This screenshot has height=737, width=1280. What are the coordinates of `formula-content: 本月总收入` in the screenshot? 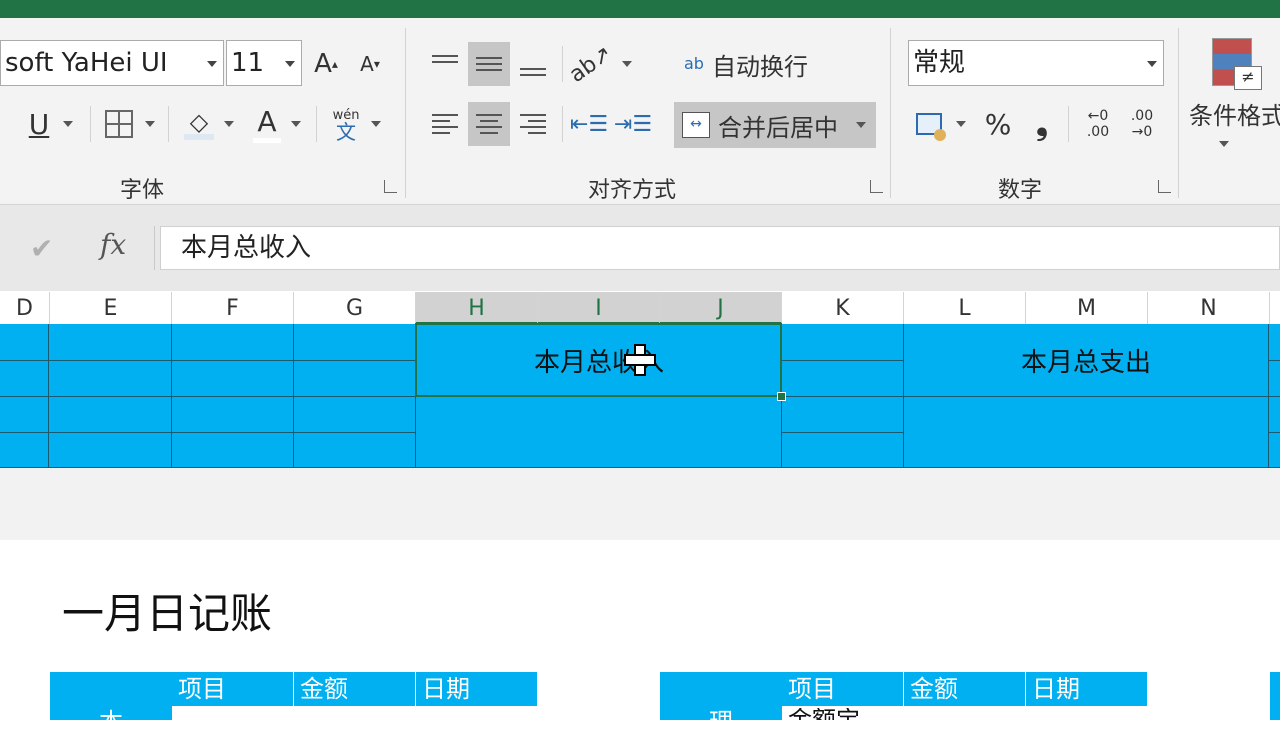 It's located at (246, 248).